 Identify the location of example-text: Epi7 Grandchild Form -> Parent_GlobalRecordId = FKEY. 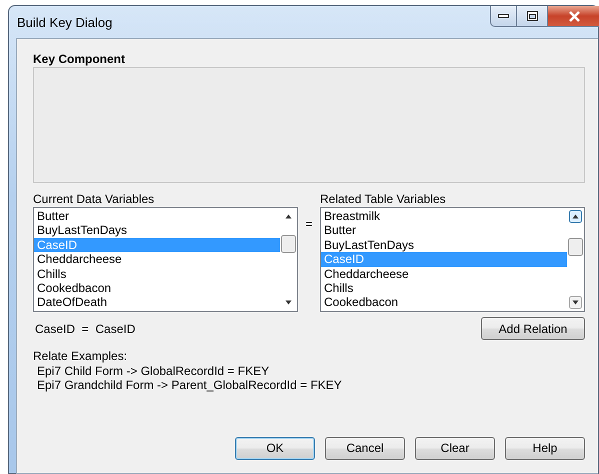
(189, 385).